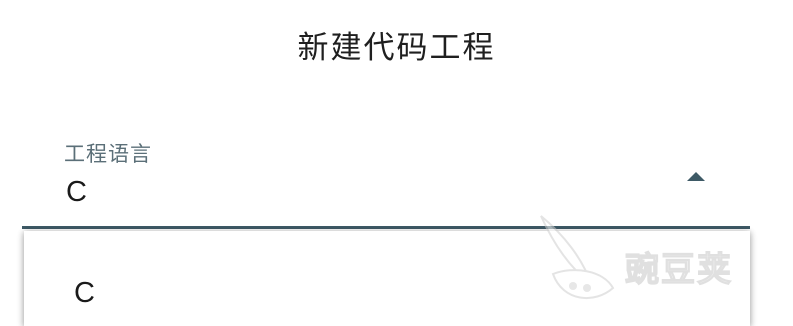 The width and height of the screenshot is (793, 326). What do you see at coordinates (678, 269) in the screenshot?
I see `watermark-text: 豌豆荚` at bounding box center [678, 269].